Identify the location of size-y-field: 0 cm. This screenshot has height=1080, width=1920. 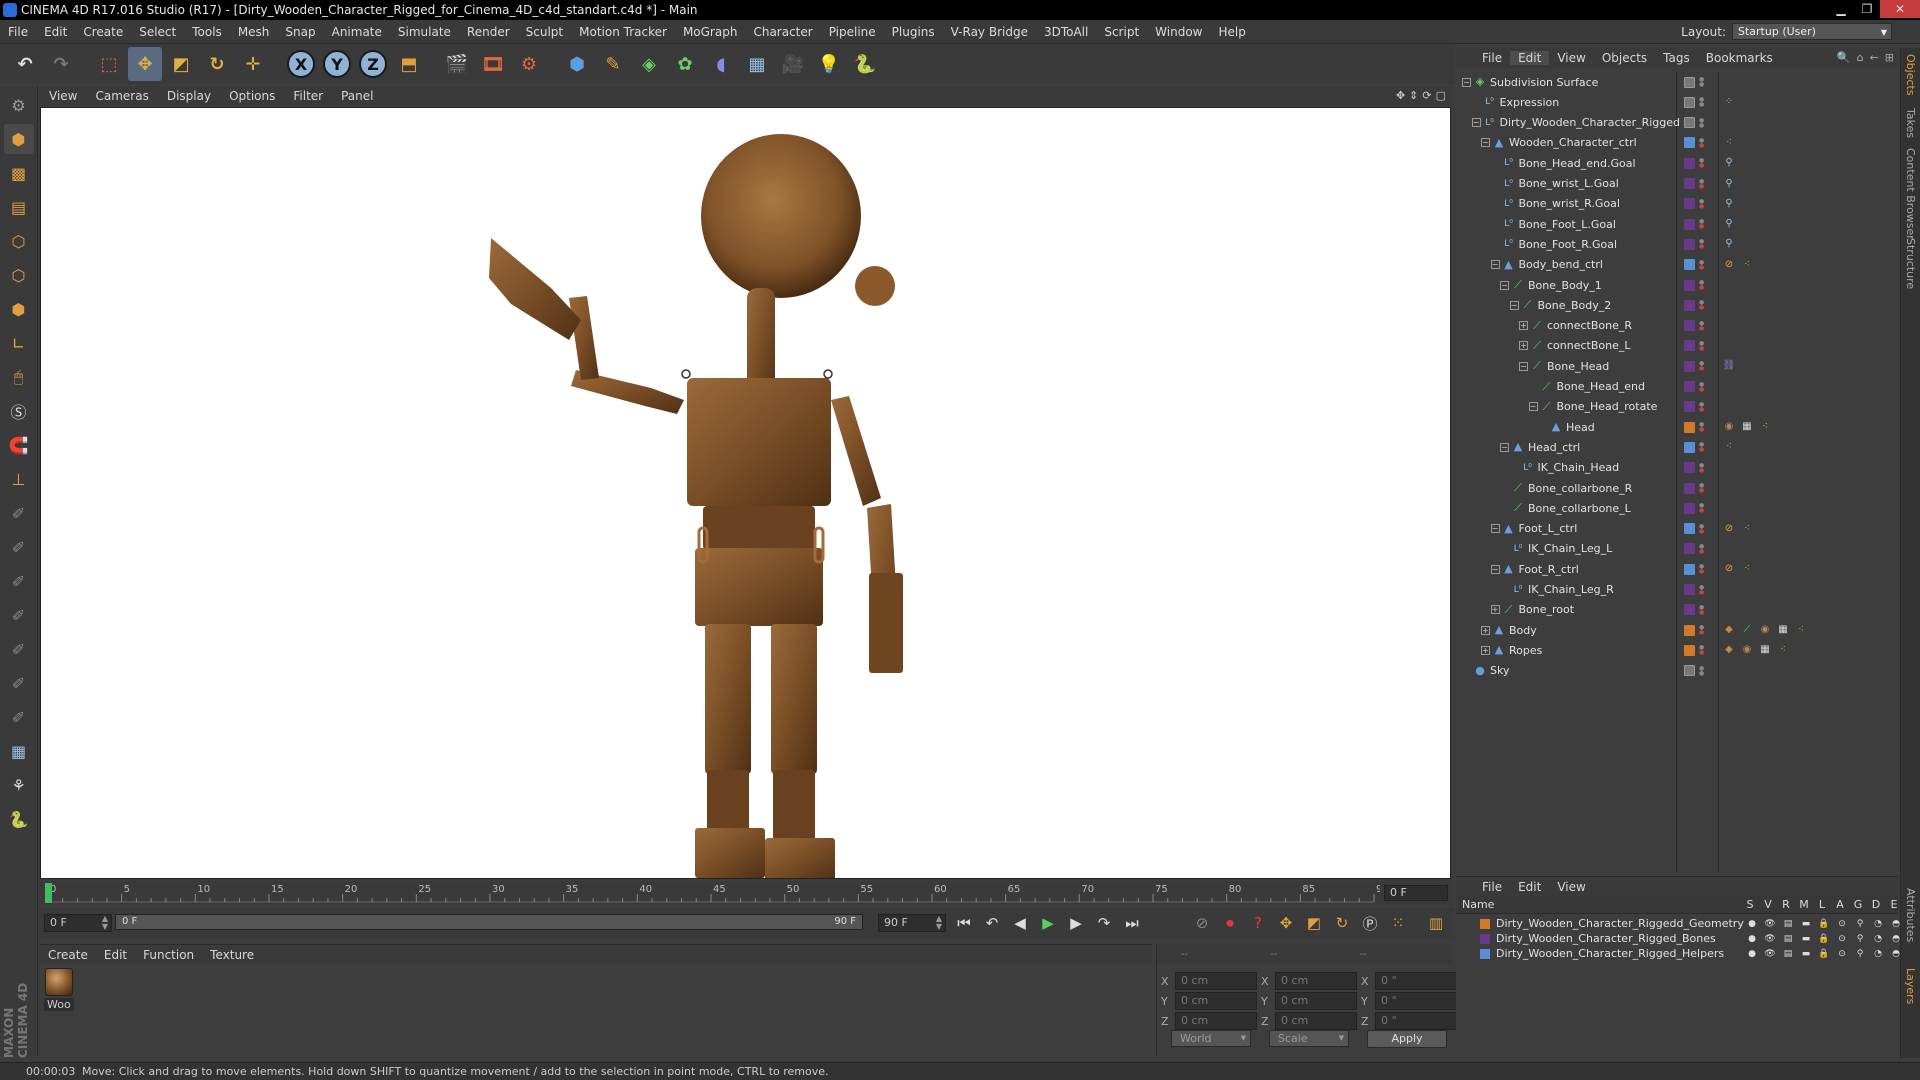
(1316, 1001).